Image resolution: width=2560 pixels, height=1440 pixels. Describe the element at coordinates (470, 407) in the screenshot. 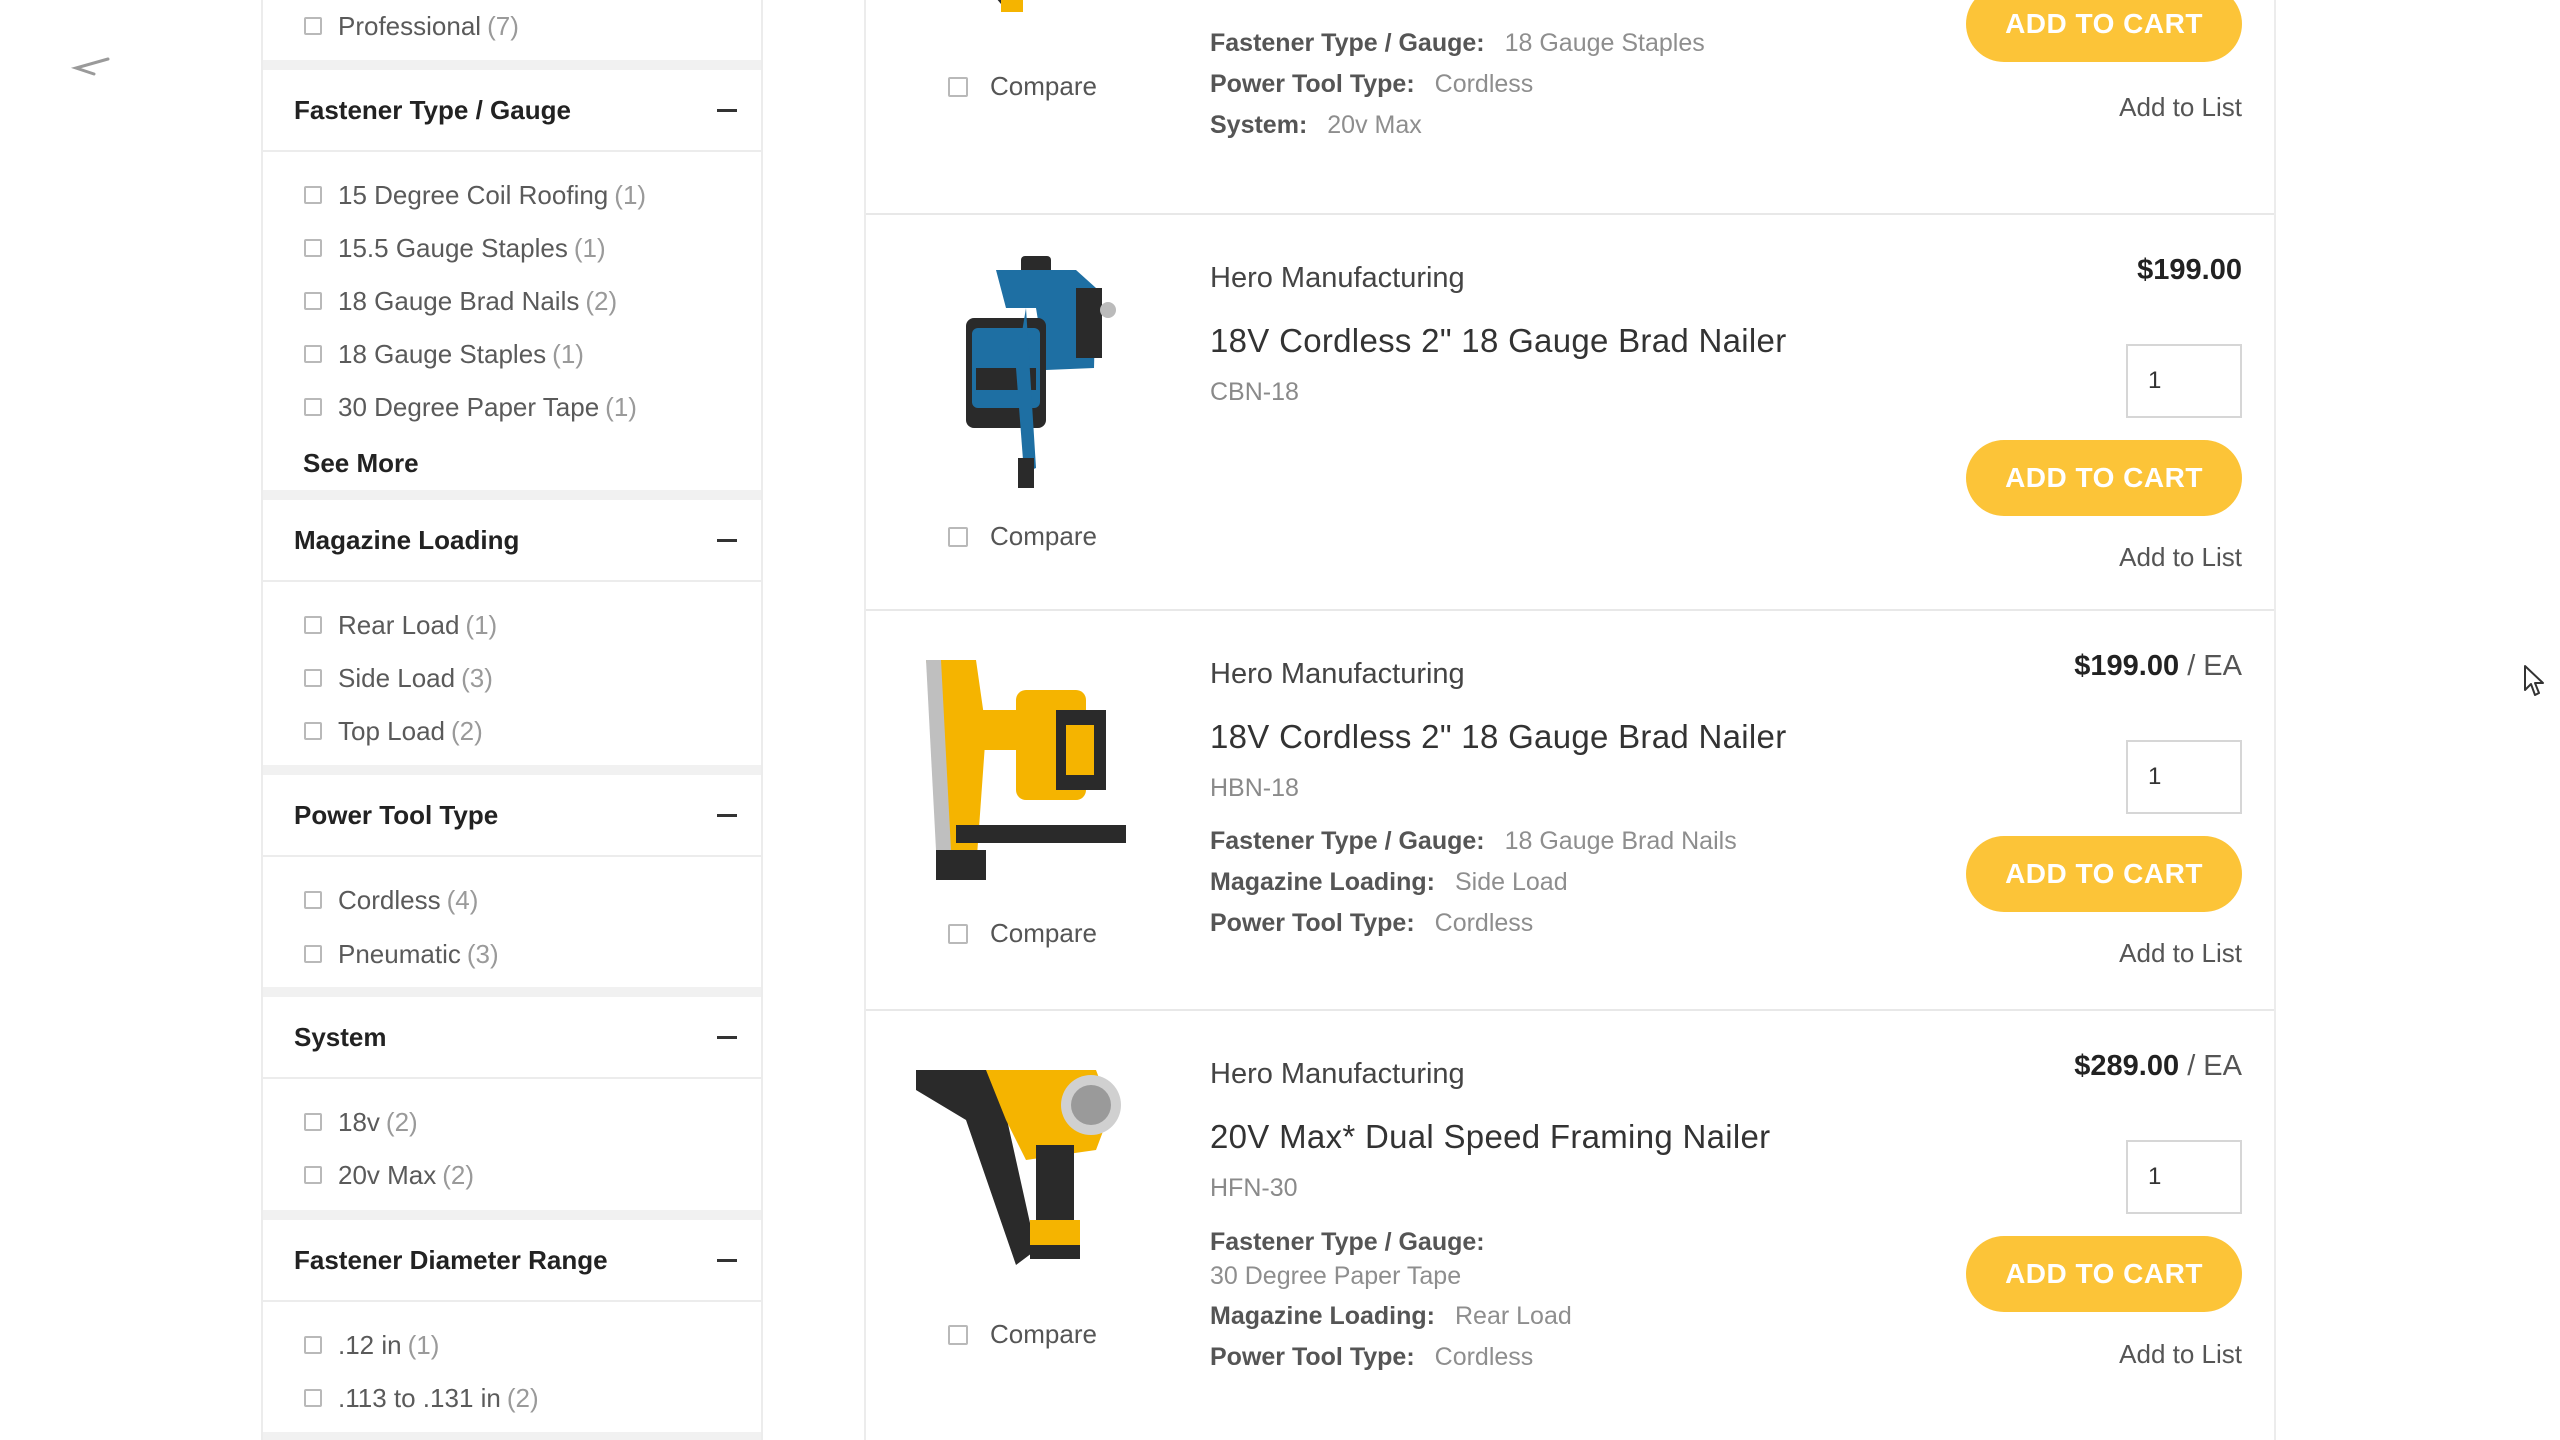

I see `filter-option: 30 Degree Paper Tape (1)` at that location.